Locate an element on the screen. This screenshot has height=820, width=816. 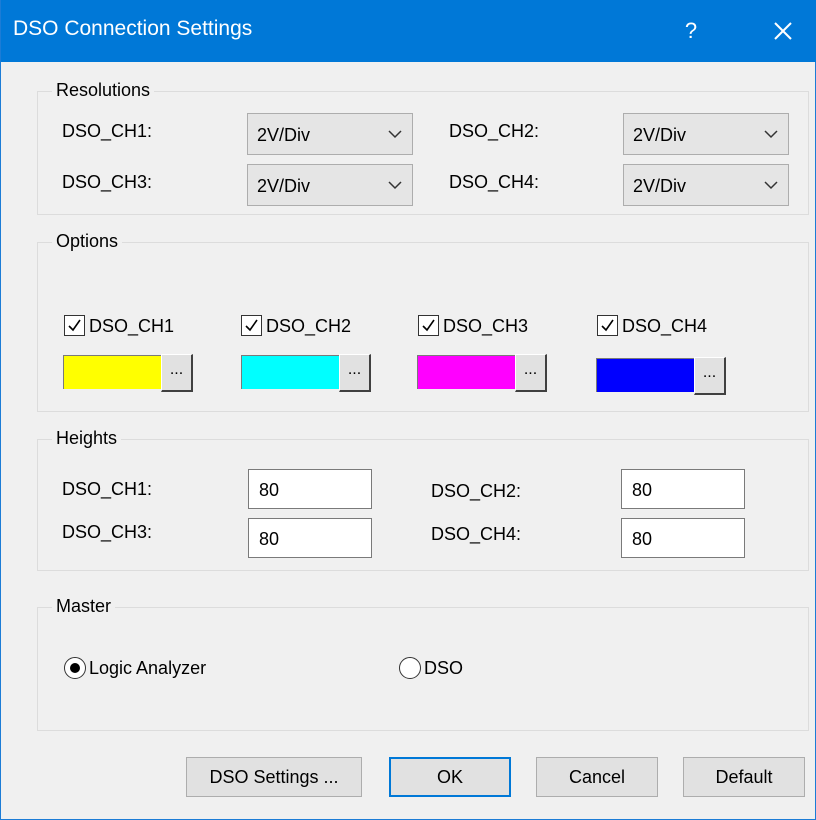
resolution-ch2-label: DSO_CH2: is located at coordinates (494, 131).